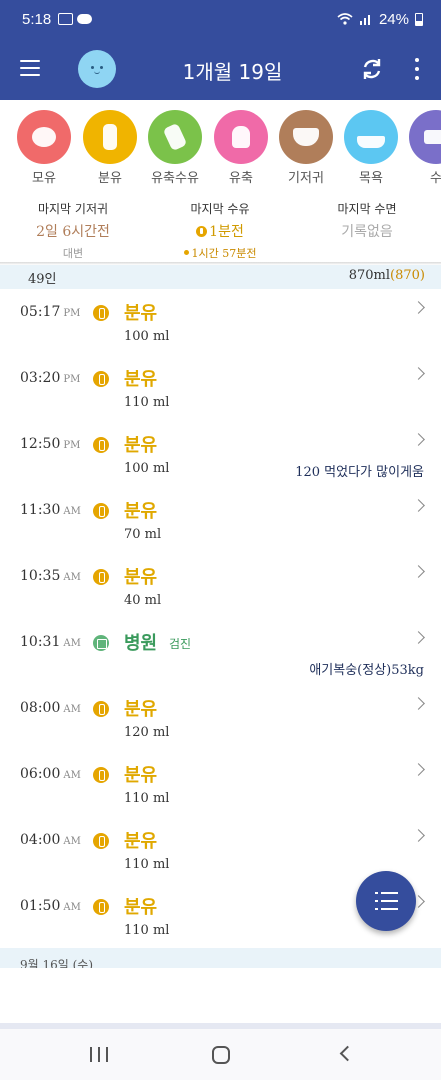 This screenshot has height=1080, width=441. Describe the element at coordinates (220, 958) in the screenshot. I see `next-day-header: 9월 16일 (수)` at that location.